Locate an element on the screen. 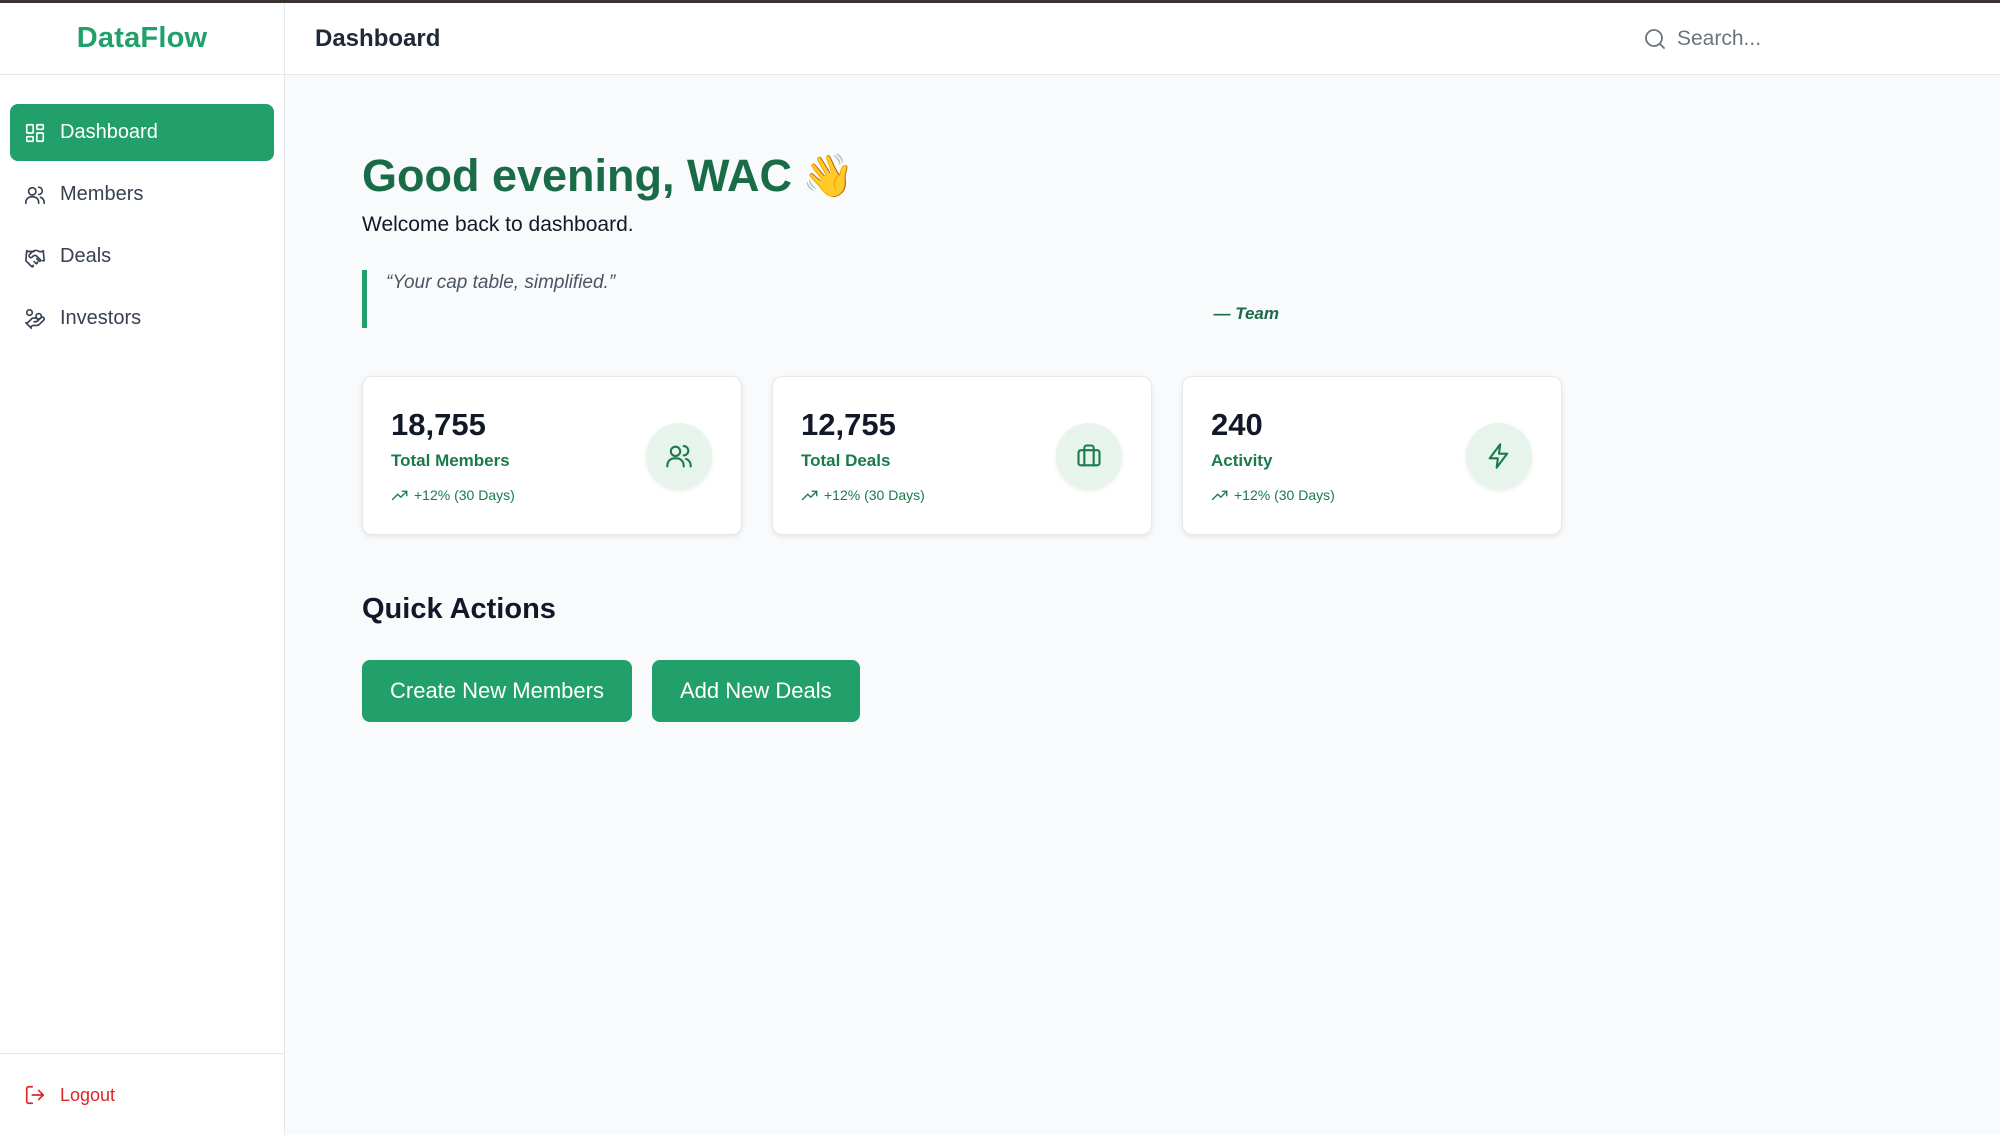 This screenshot has width=2000, height=1135. stat-label: Activity is located at coordinates (1242, 460).